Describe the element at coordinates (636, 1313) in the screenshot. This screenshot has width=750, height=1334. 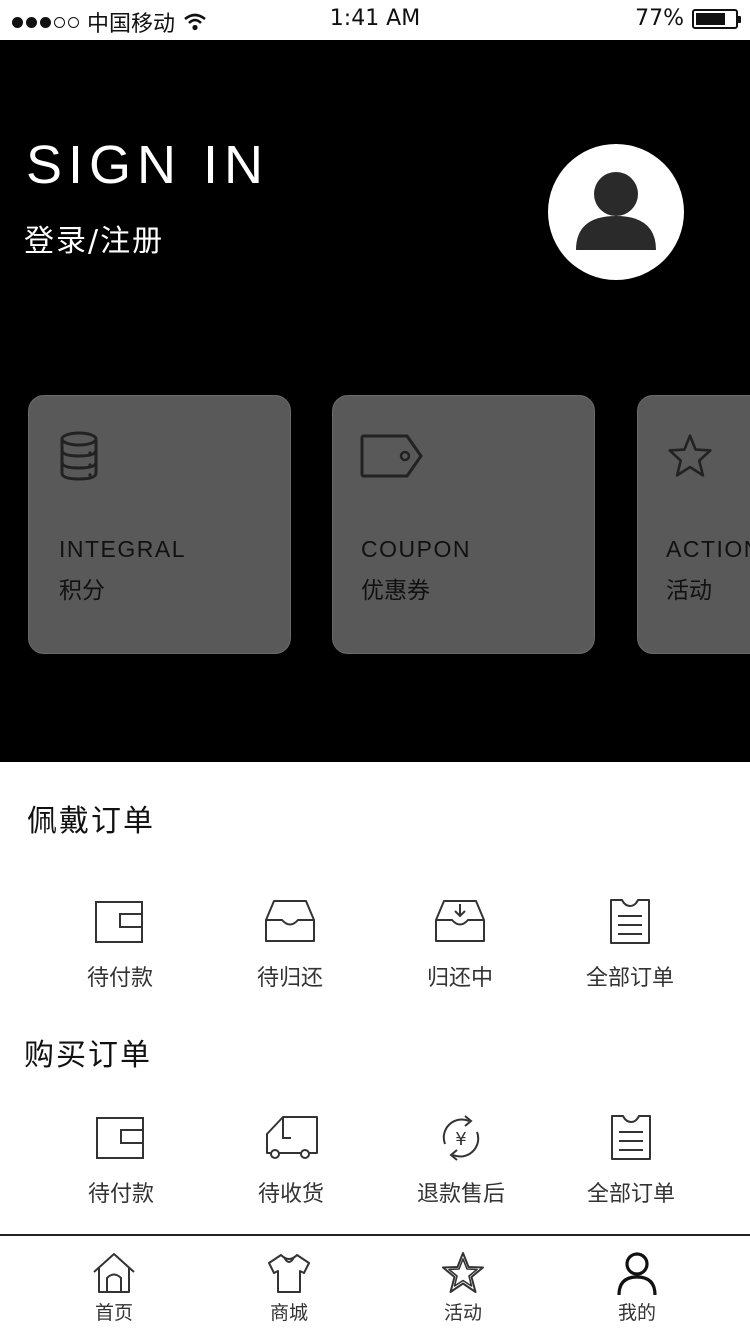
I see `tab-label: 我的` at that location.